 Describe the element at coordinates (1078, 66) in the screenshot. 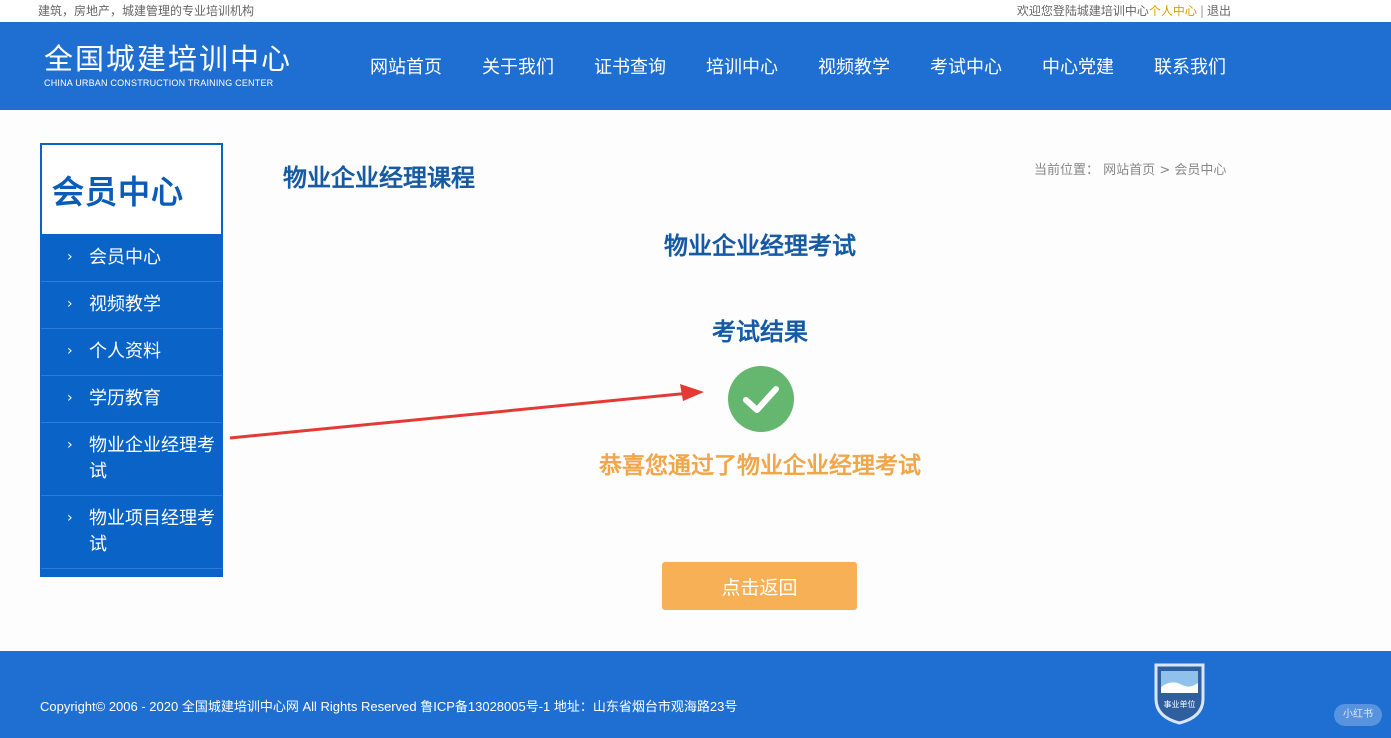

I see `nav-party: 中心党建` at that location.